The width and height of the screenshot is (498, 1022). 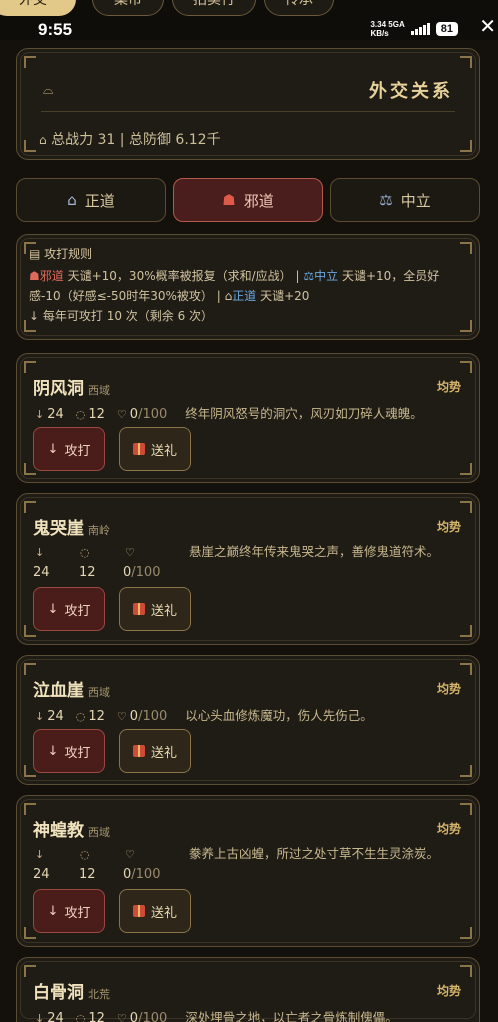 I want to click on status-icons: 3.34 5GA KB/s 81, so click(x=414, y=29).